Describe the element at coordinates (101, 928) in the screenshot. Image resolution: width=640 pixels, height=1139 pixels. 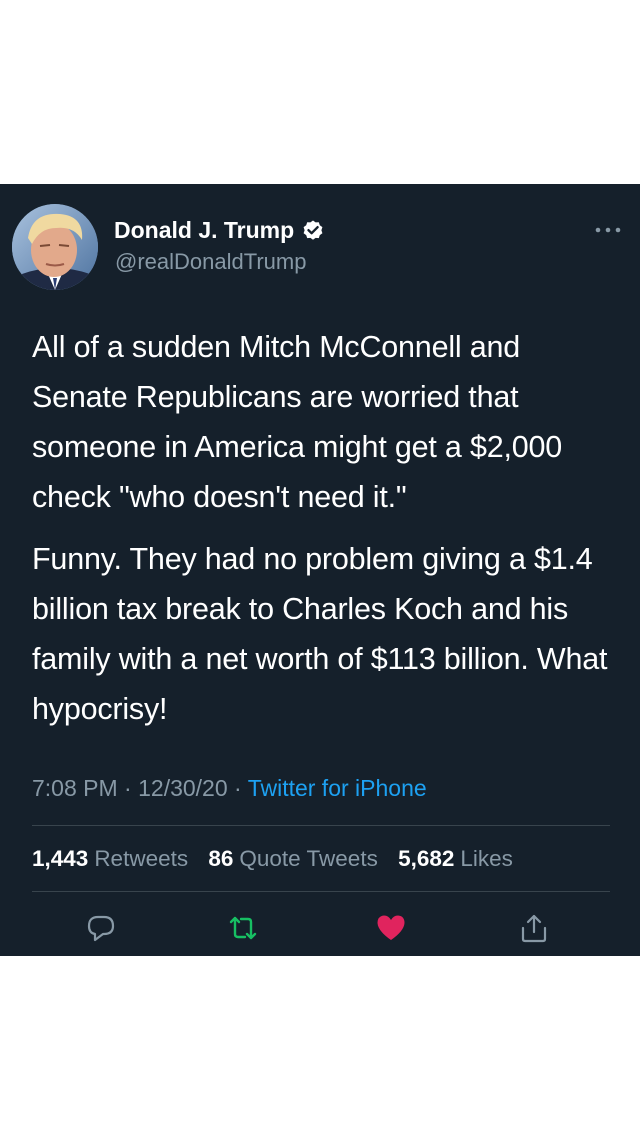
I see `reply-icon` at that location.